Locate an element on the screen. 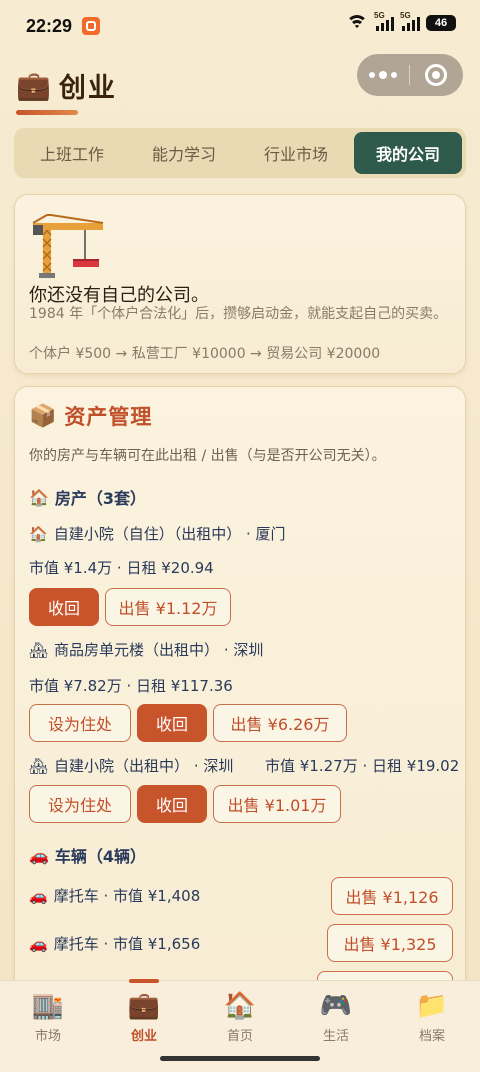  building-icon: 🏬 is located at coordinates (48, 1006).